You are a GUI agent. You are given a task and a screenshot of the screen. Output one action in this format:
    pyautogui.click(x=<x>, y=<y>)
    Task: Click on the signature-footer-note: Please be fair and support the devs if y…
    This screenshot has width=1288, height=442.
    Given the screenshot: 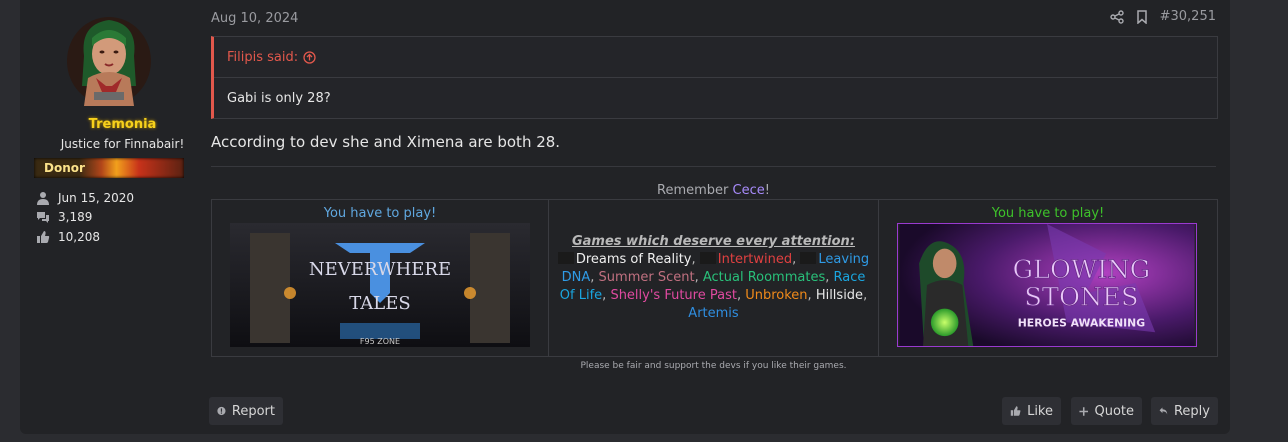 What is the action you would take?
    pyautogui.click(x=713, y=366)
    